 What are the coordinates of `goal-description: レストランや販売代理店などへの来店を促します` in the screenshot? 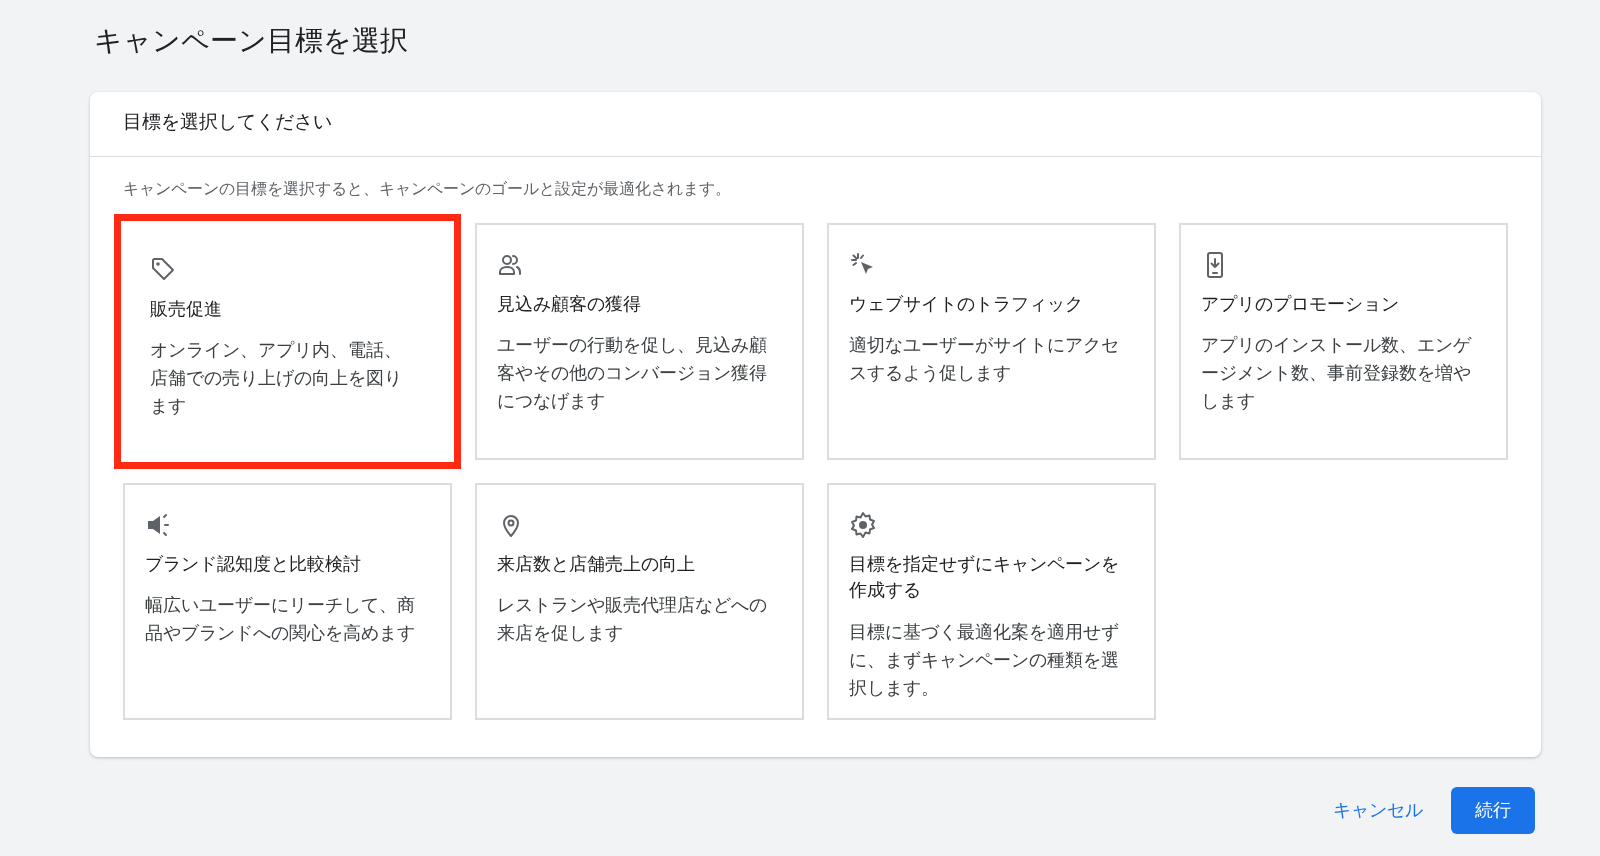 It's located at (632, 620).